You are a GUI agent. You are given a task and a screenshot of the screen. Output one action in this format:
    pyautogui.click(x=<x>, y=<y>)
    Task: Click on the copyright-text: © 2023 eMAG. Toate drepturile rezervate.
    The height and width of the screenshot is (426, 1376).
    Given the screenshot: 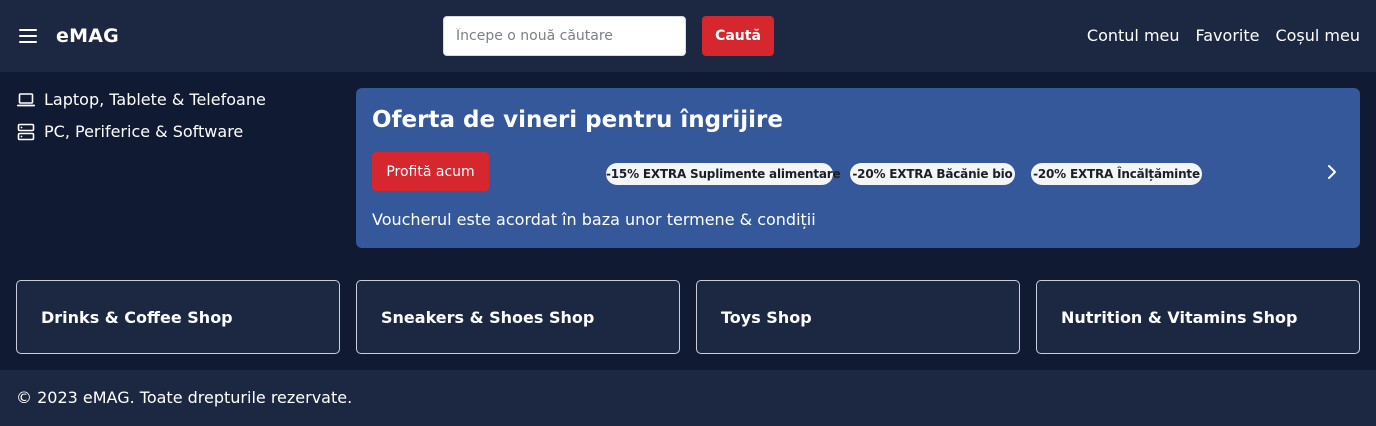 What is the action you would take?
    pyautogui.click(x=184, y=397)
    